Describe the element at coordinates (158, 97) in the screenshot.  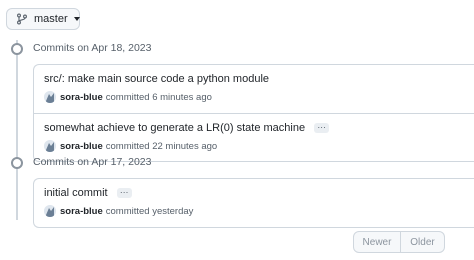
I see `commit-time: committed 6 minutes ago` at that location.